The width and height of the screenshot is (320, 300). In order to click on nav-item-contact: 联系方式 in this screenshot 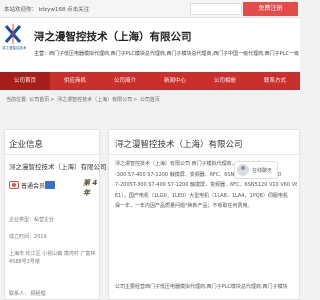, I will do `click(275, 81)`.